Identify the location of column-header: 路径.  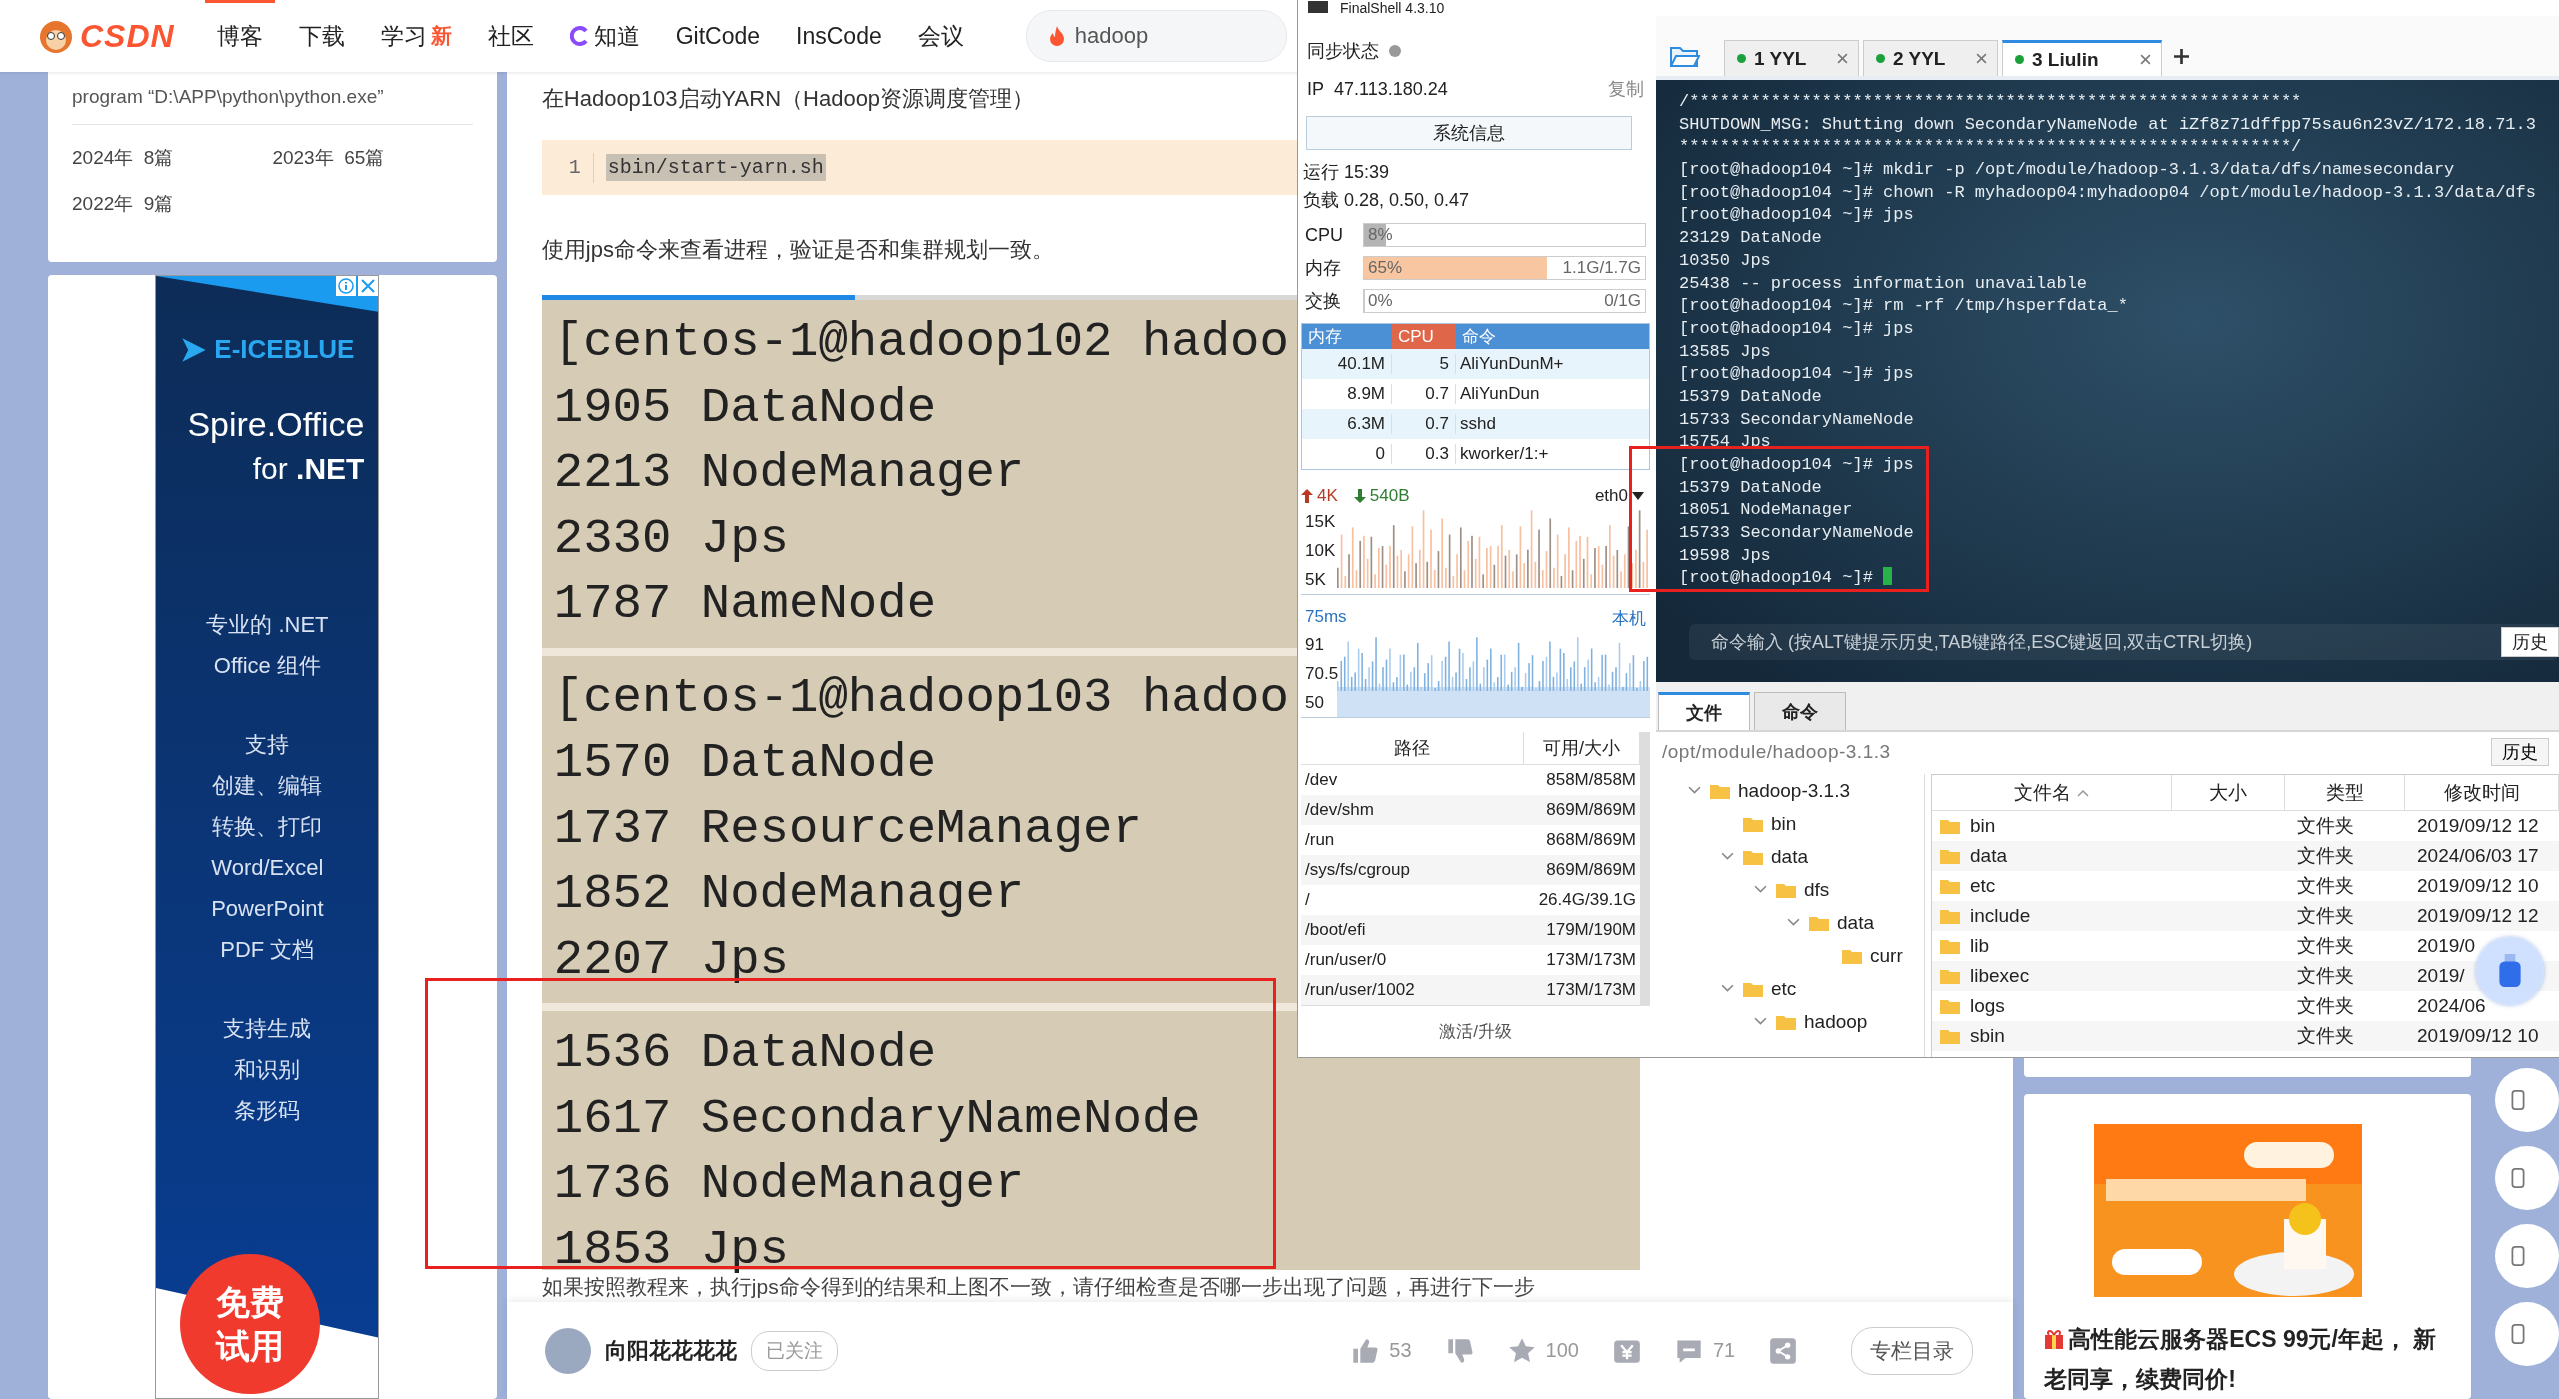
(1412, 748).